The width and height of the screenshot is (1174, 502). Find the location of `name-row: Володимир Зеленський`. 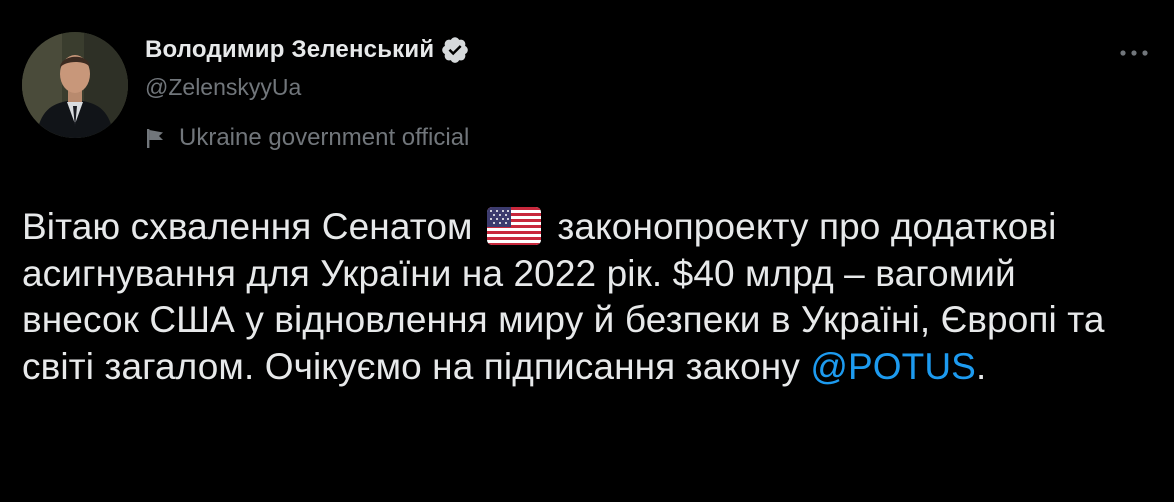

name-row: Володимир Зеленський is located at coordinates (307, 50).